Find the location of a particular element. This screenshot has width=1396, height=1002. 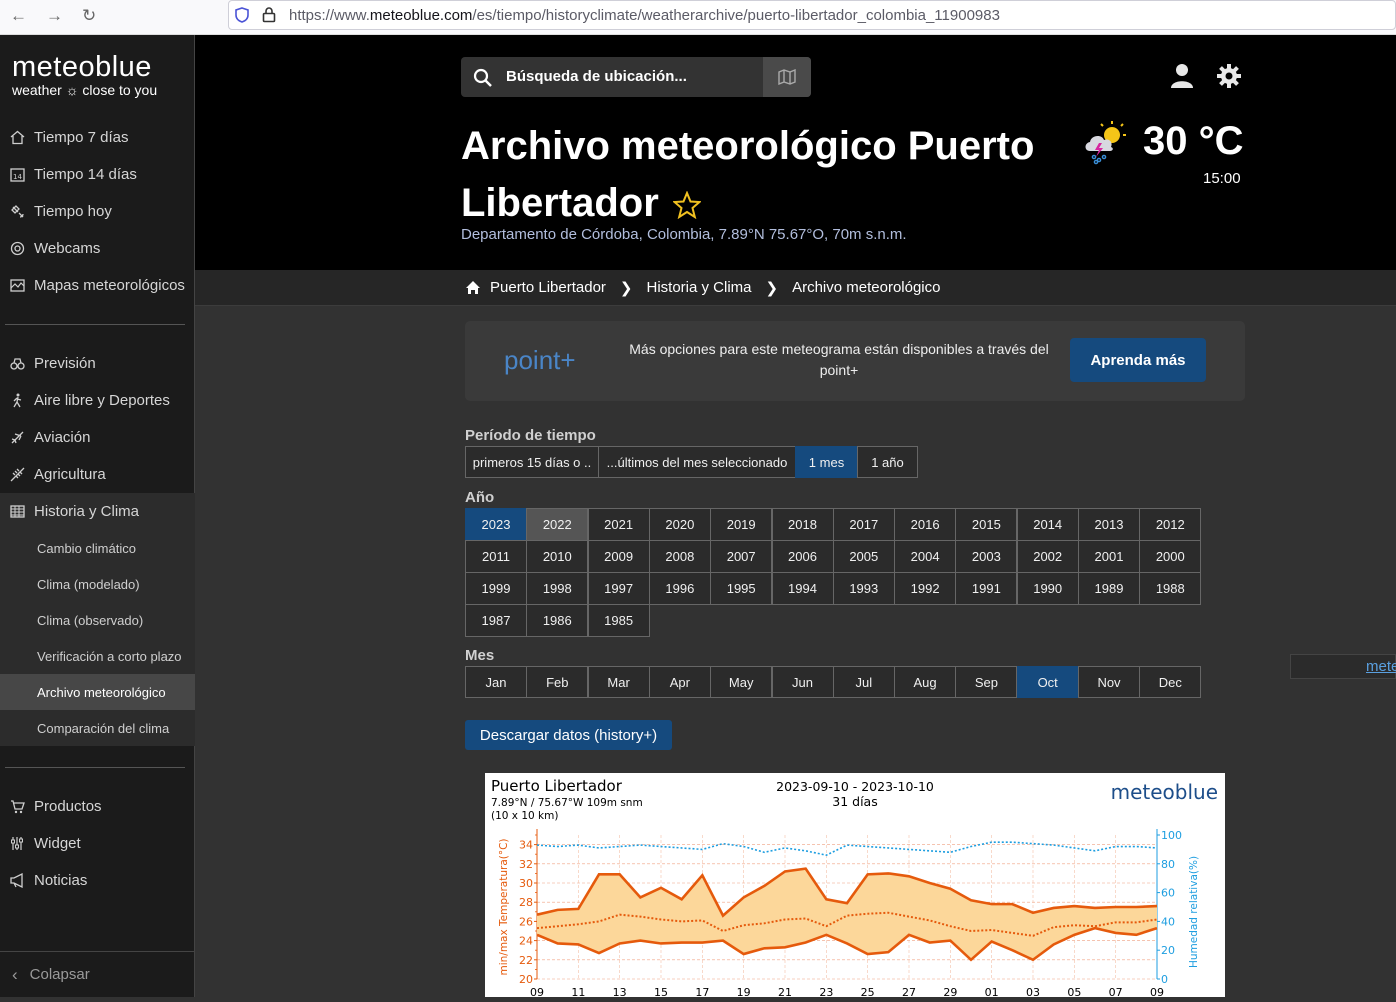

year-option-2004: 2004 is located at coordinates (925, 556).